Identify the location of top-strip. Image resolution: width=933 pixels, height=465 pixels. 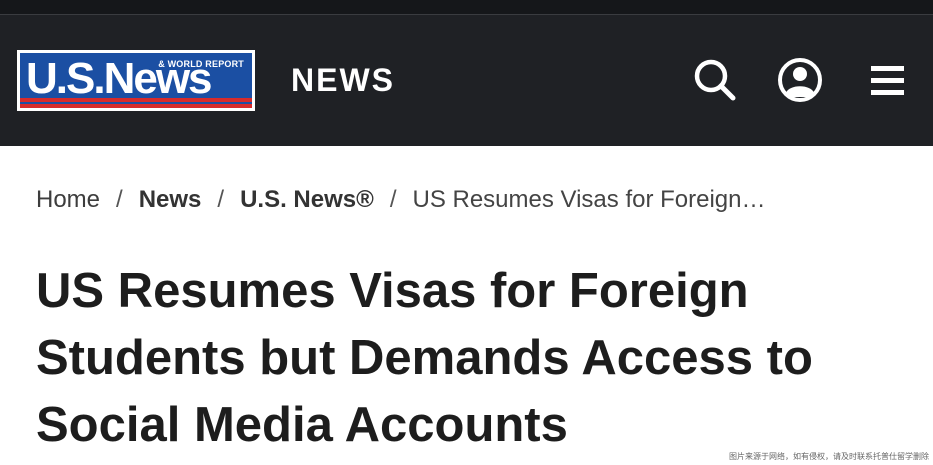
(466, 7).